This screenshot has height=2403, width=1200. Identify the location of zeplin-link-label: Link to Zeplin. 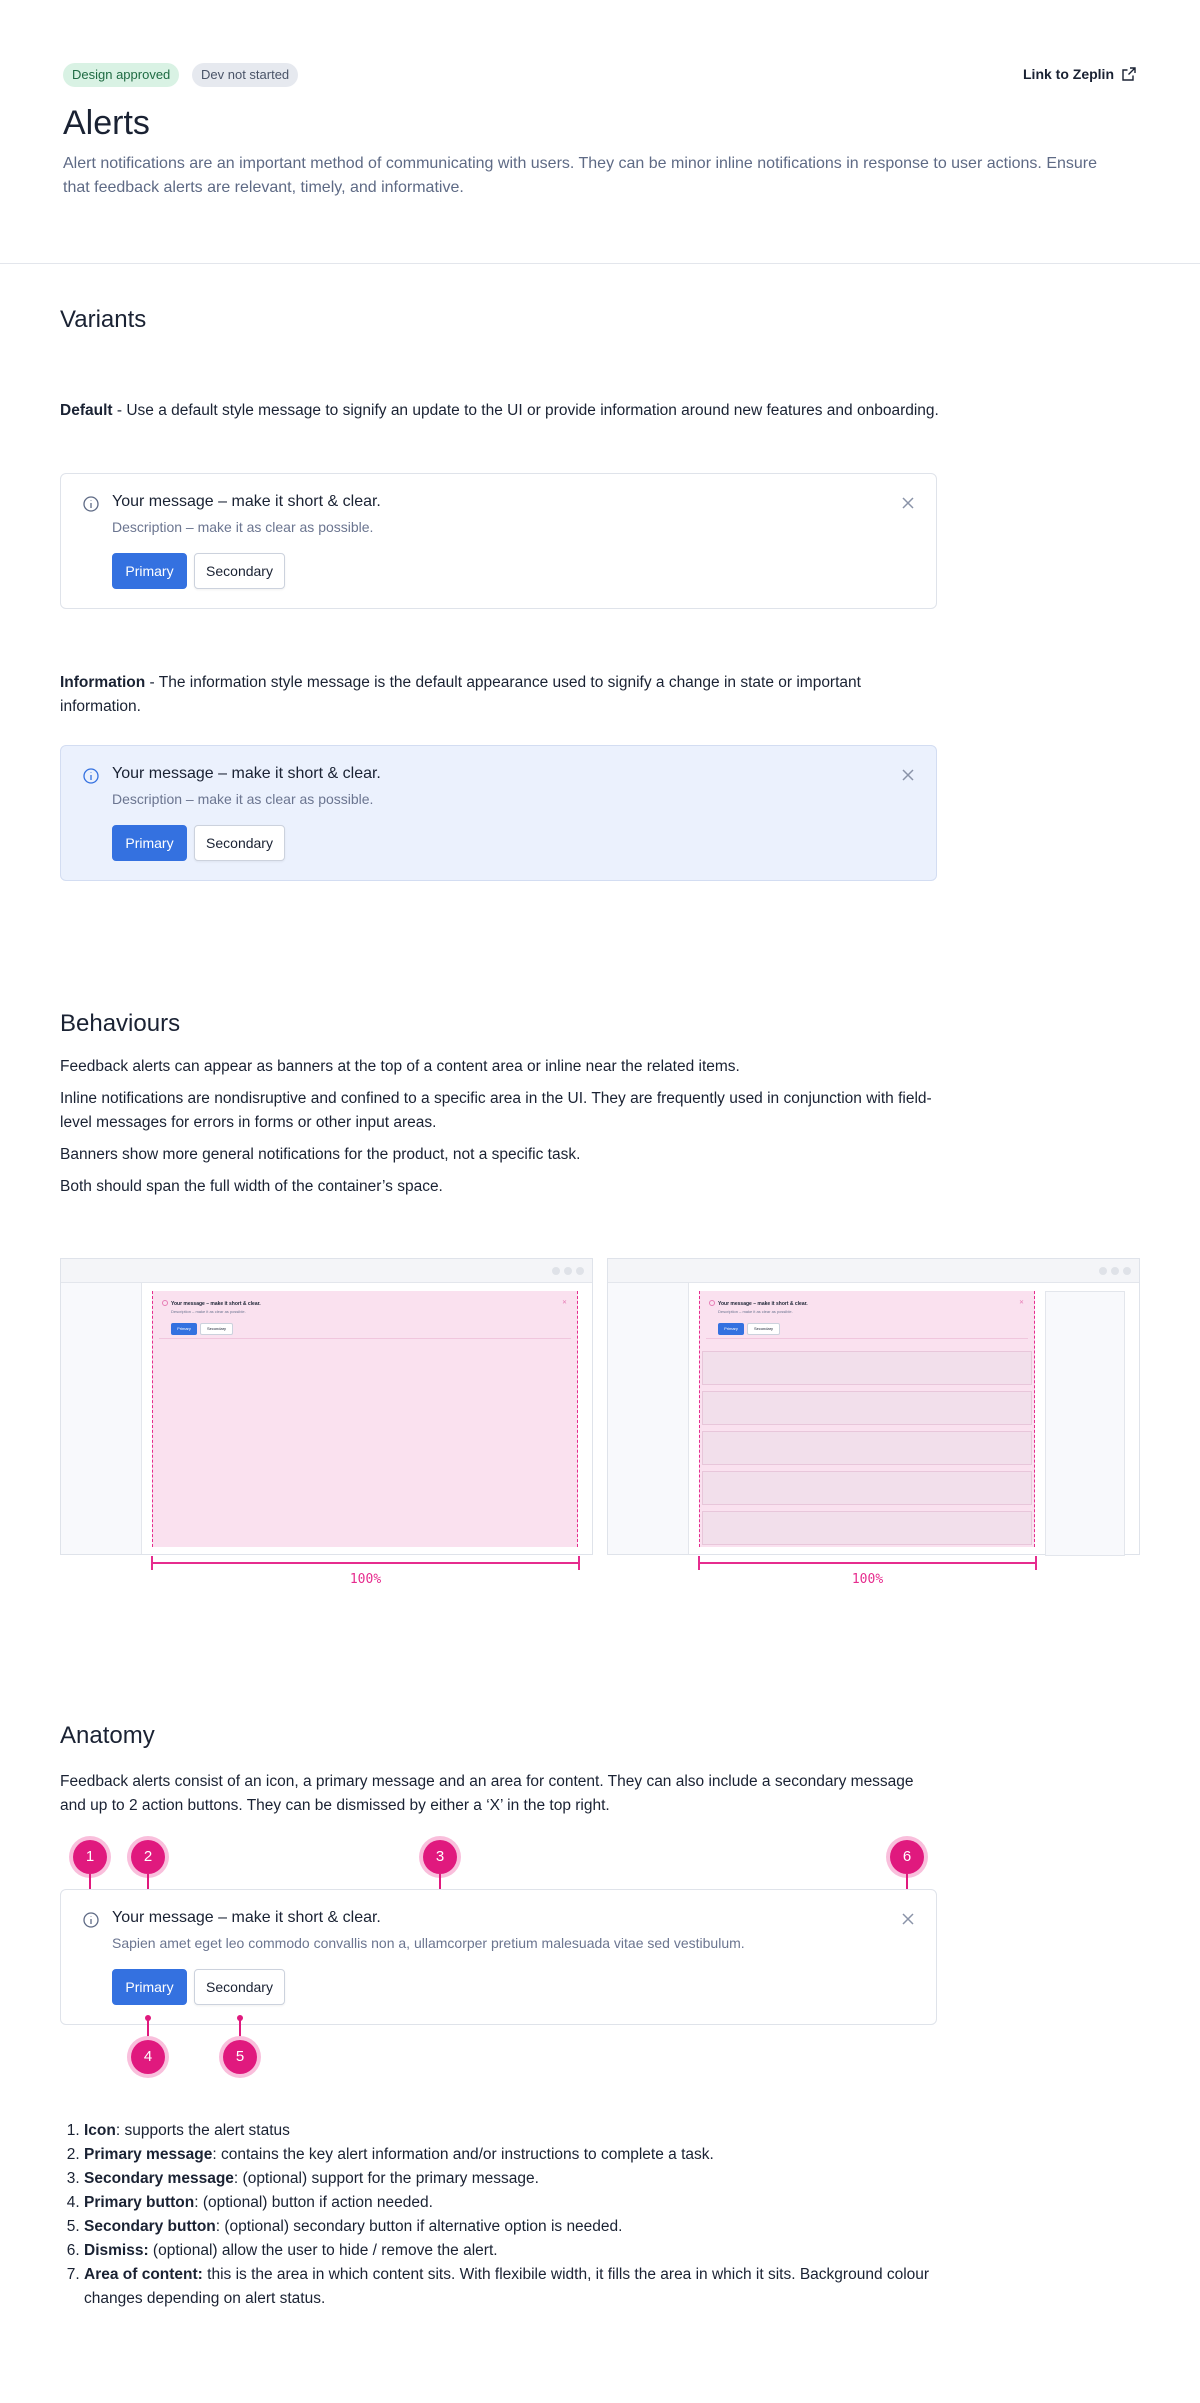
(1068, 74).